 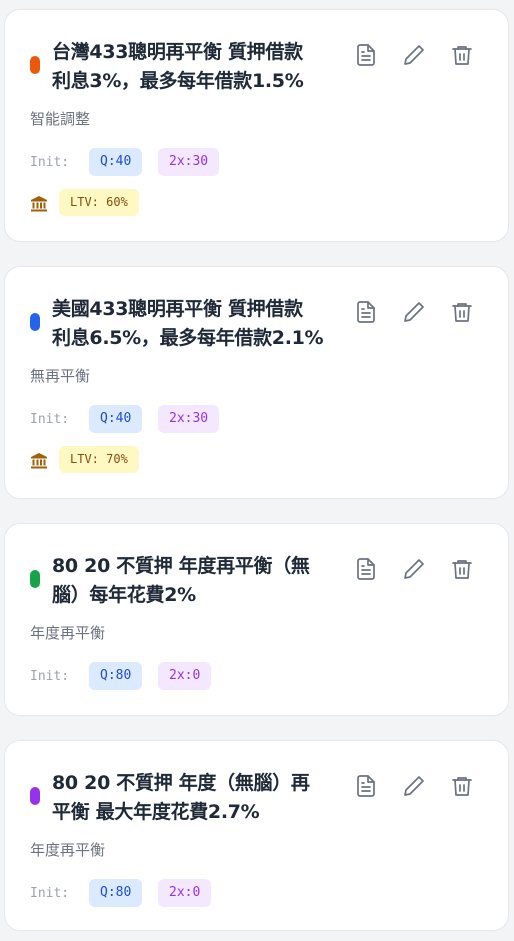 What do you see at coordinates (188, 338) in the screenshot?
I see `card-title-line: 利息6.5%，最多每年借款2.1%` at bounding box center [188, 338].